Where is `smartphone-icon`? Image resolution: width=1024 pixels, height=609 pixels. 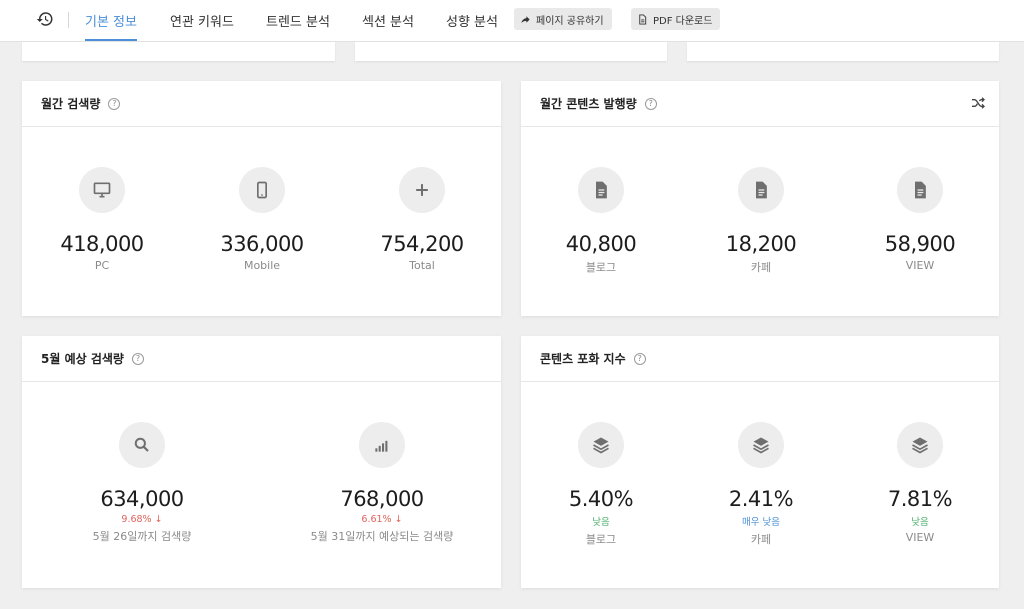 smartphone-icon is located at coordinates (262, 190).